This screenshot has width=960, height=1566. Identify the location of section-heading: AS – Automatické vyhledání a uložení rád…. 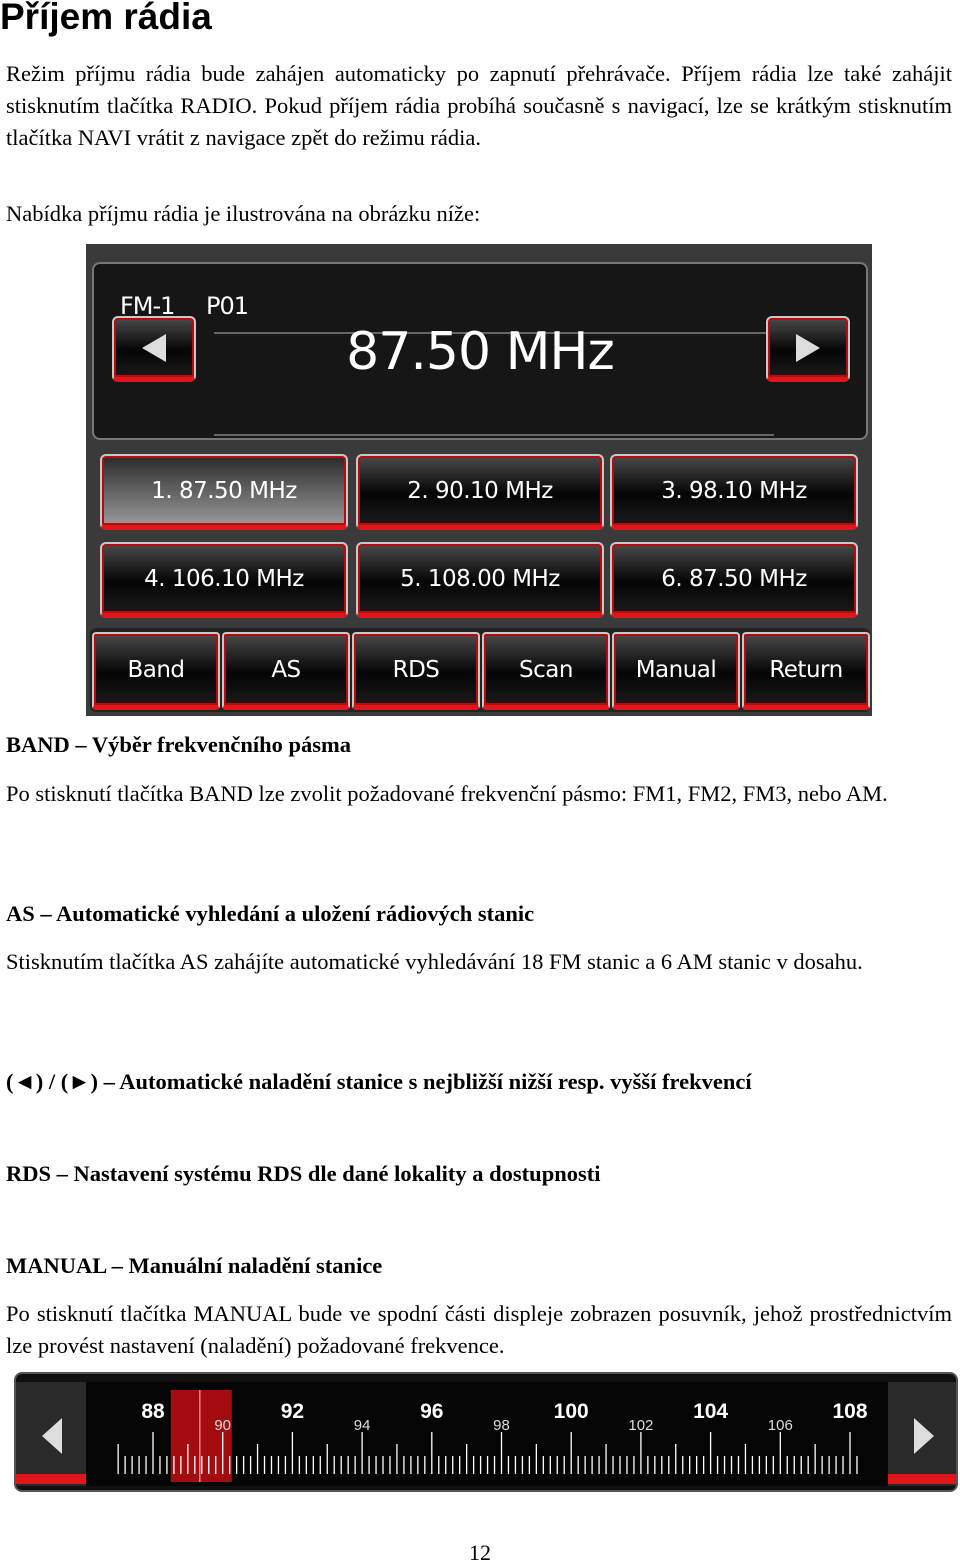
(270, 913).